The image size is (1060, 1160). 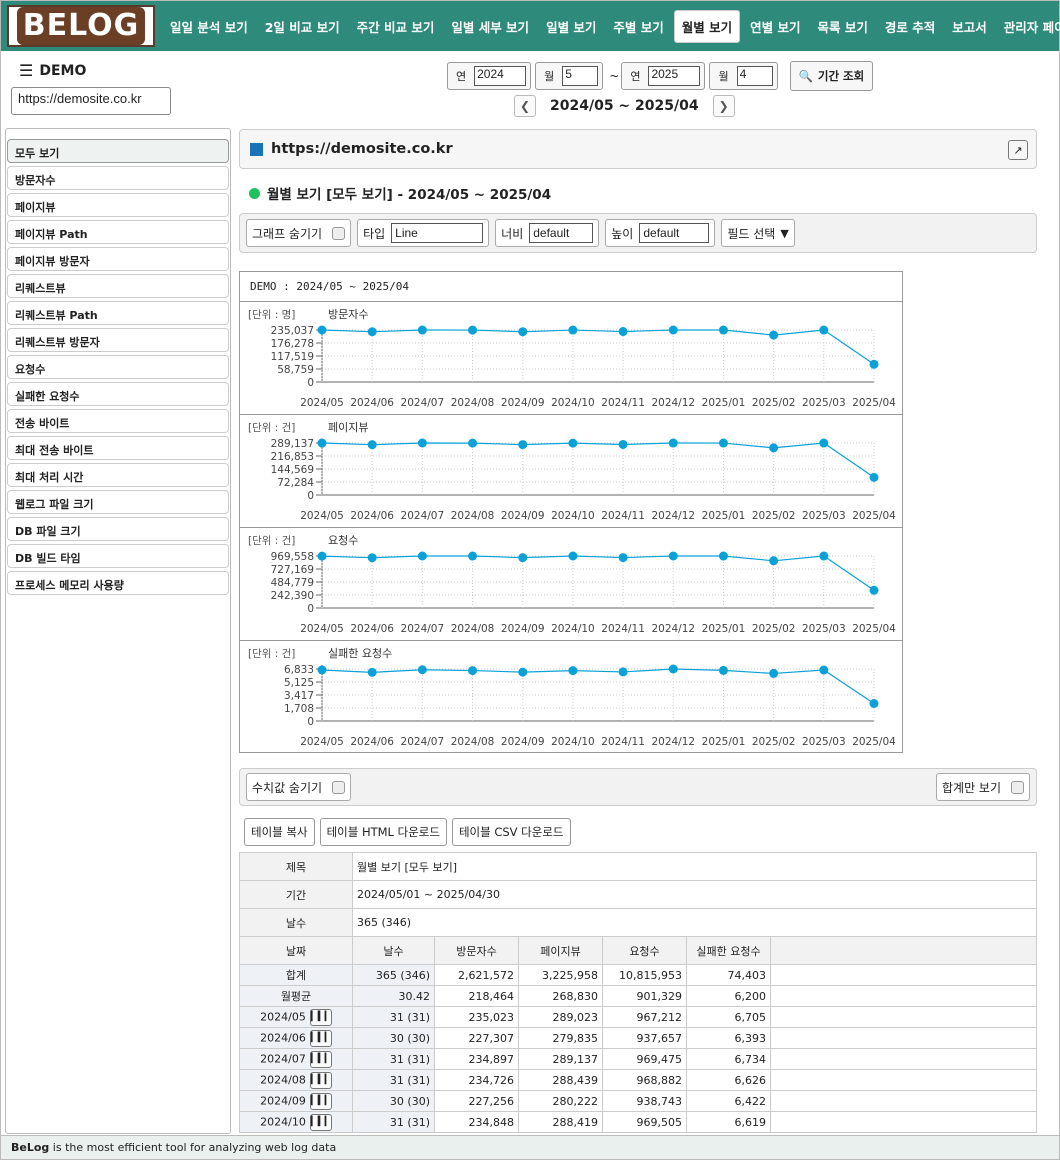 What do you see at coordinates (396, 26) in the screenshot?
I see `nav-item: 주간 비교 보기` at bounding box center [396, 26].